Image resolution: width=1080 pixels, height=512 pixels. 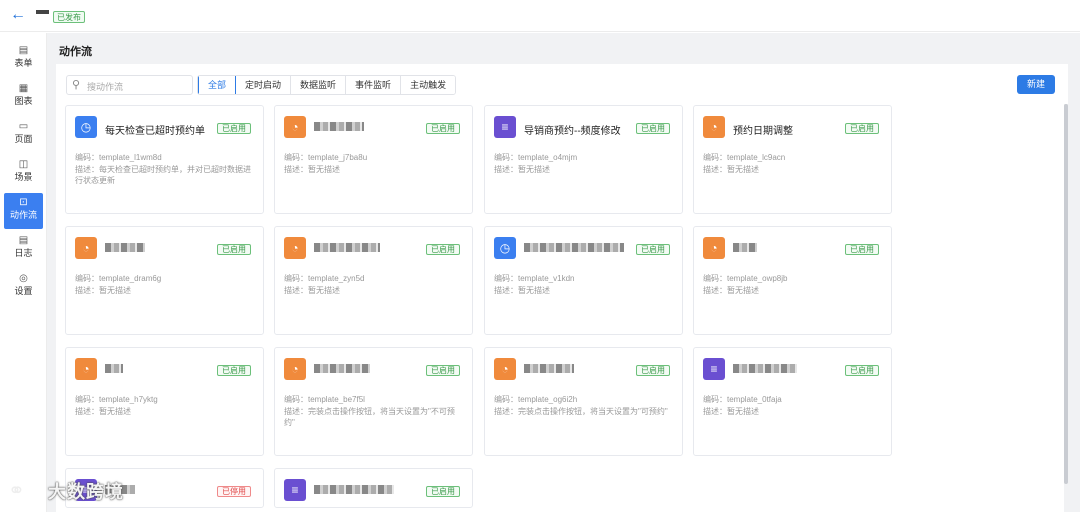 What do you see at coordinates (129, 85) in the screenshot?
I see `search-input: ⚲ 搜动作流` at bounding box center [129, 85].